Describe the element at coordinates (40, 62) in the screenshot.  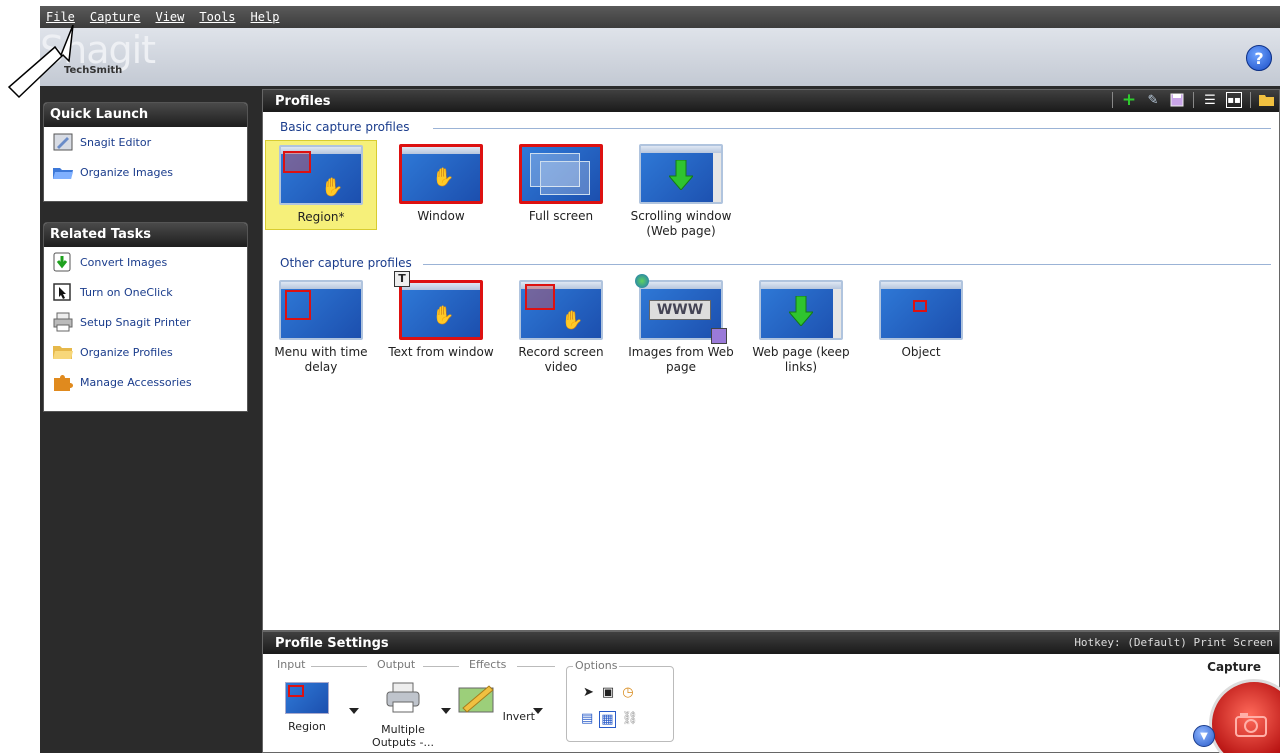
I see `annotation-arrow-icon` at that location.